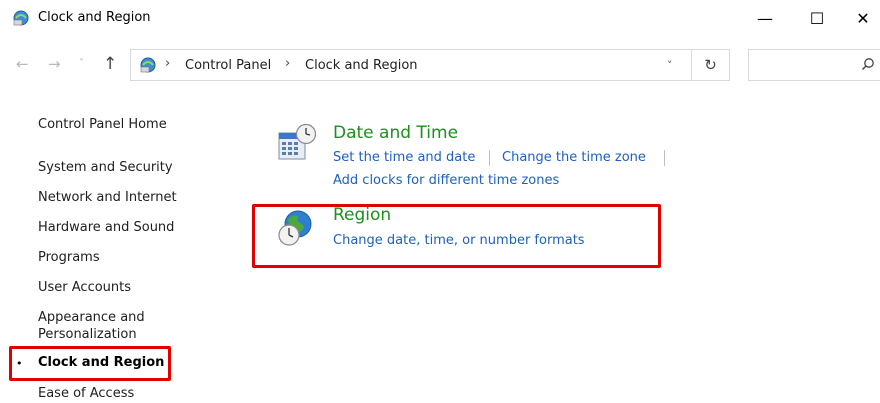 This screenshot has height=403, width=880. I want to click on sidebar-item-control-panel-home: Control Panel Home, so click(102, 124).